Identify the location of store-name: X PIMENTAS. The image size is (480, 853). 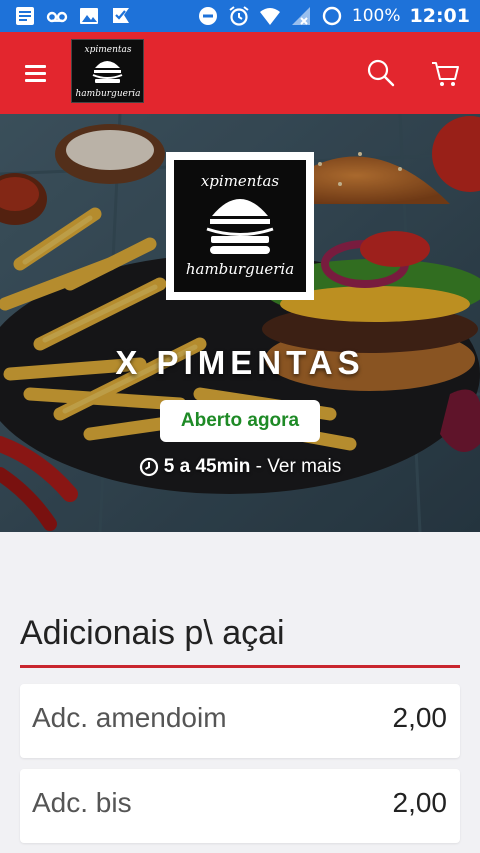
(240, 362).